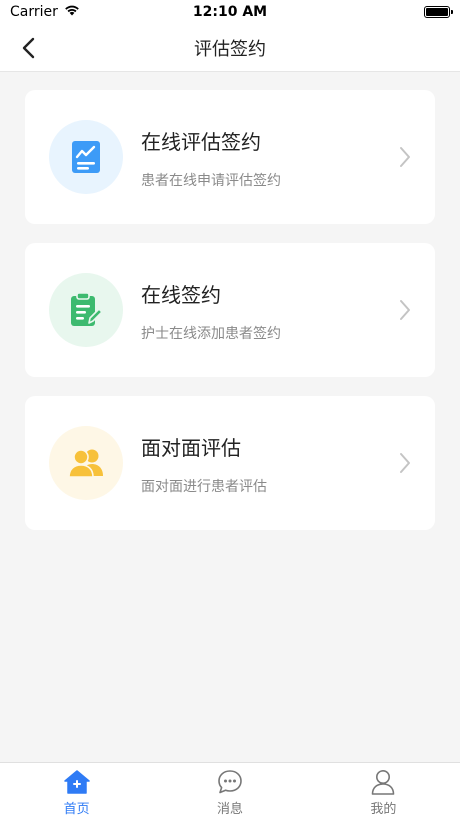 The width and height of the screenshot is (460, 818). I want to click on carrier-label: Carrier, so click(34, 12).